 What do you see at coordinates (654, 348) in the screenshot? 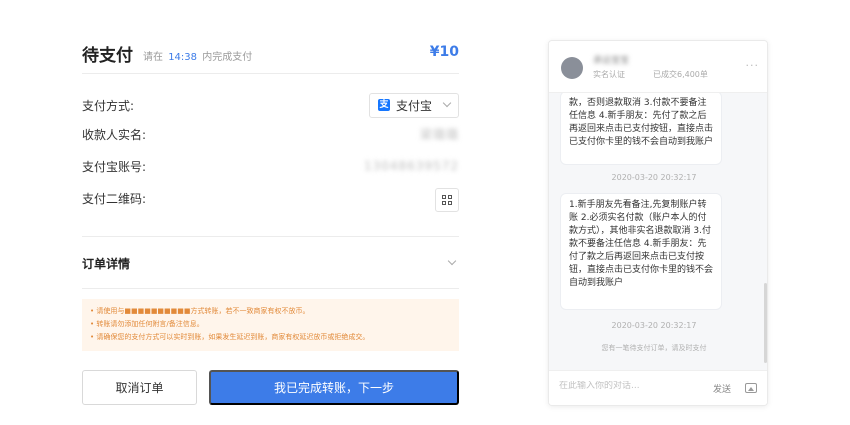
I see `system-message: 您有一笔待支付订单，请及时支付` at bounding box center [654, 348].